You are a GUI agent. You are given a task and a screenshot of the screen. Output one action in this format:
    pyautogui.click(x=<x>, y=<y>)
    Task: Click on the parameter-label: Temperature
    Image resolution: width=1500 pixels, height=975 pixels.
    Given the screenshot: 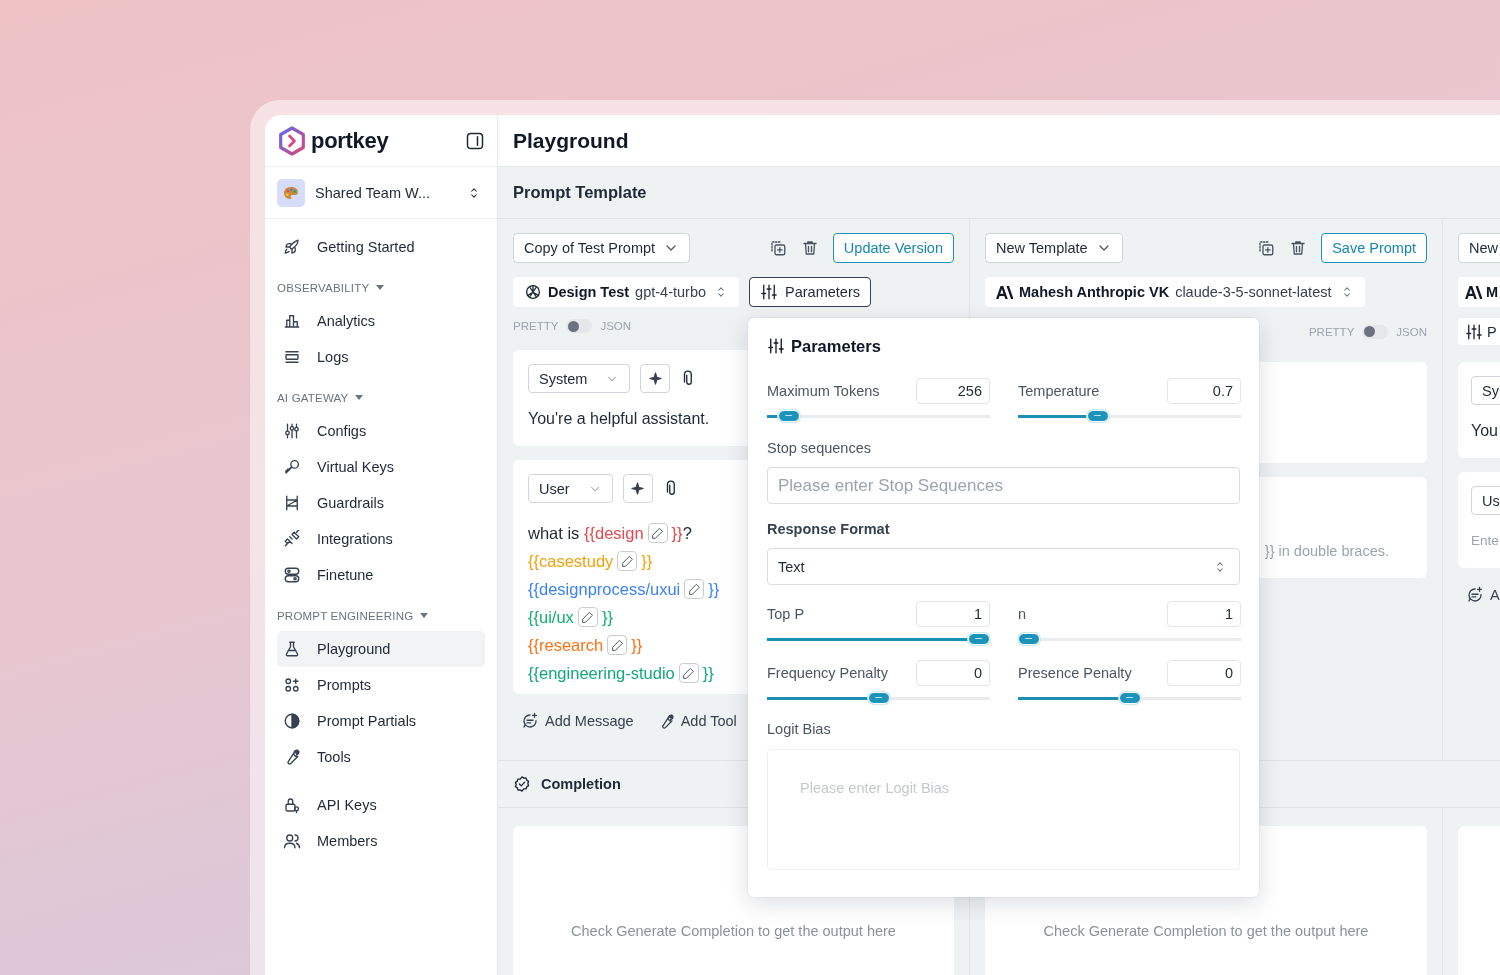 What is the action you would take?
    pyautogui.click(x=1059, y=391)
    